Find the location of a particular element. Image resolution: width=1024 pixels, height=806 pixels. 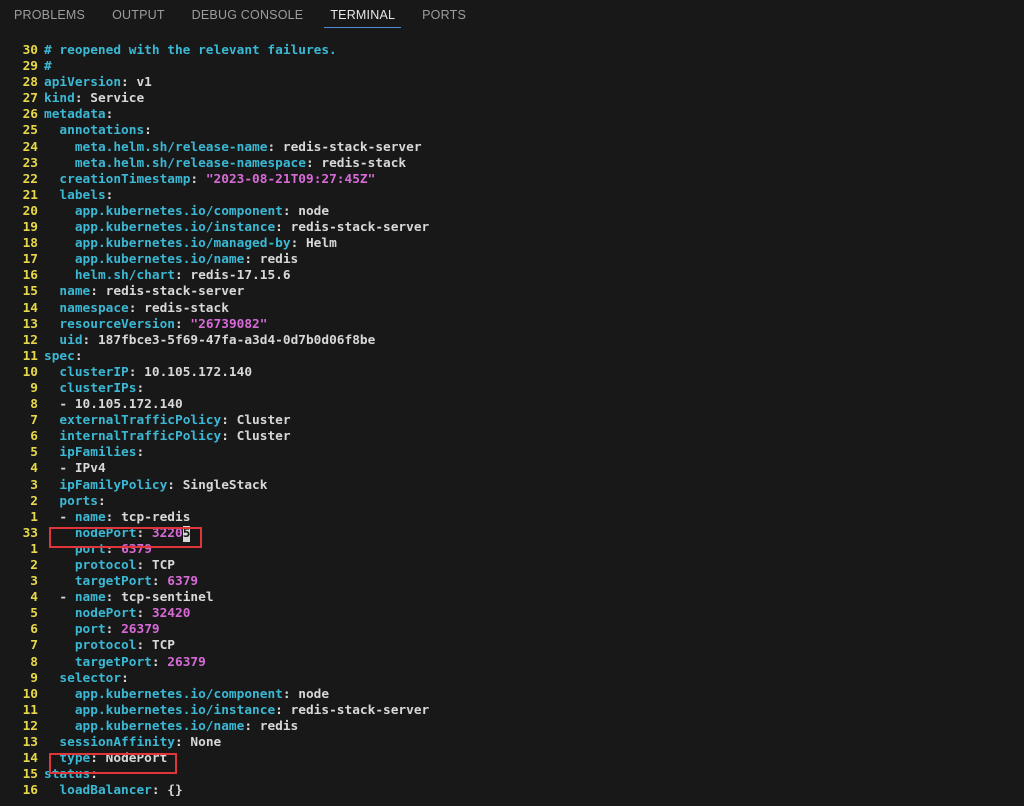

line-code: clusterIPs: is located at coordinates (94, 389).